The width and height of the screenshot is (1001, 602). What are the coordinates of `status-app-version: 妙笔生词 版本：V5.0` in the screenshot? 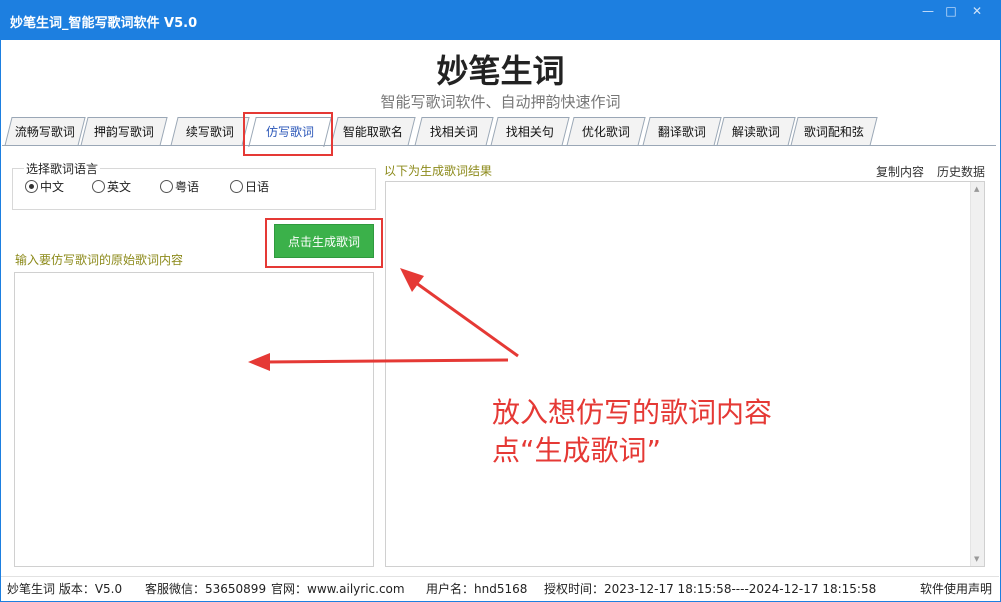 It's located at (65, 589).